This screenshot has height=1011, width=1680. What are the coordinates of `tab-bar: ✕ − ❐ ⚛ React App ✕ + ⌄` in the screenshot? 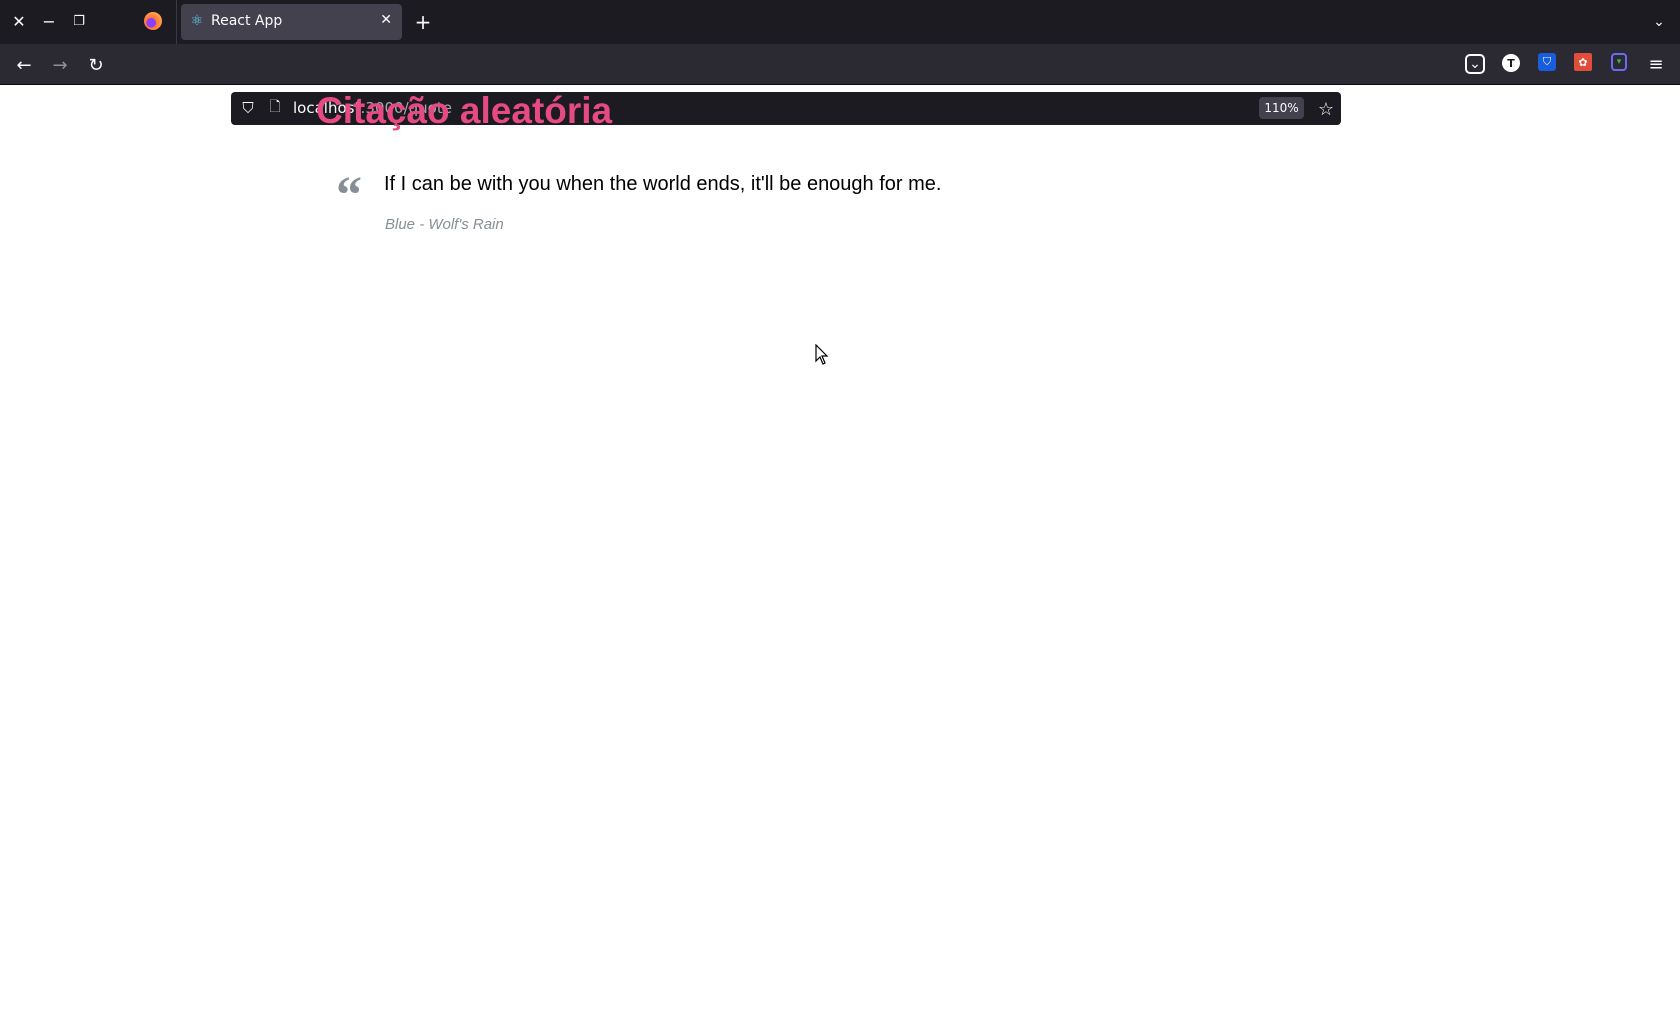 It's located at (840, 22).